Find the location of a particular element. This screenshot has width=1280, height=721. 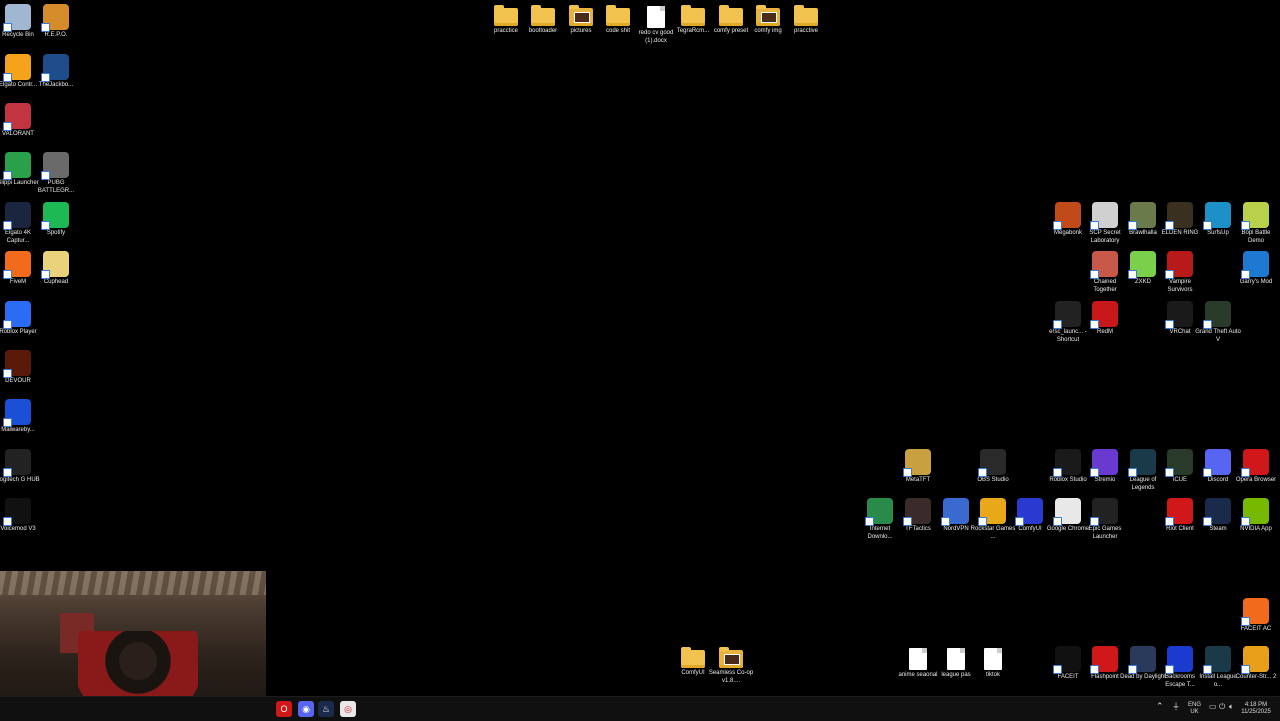

ersc-shortcut: ersc_launc... - Shortcut is located at coordinates (1068, 322).